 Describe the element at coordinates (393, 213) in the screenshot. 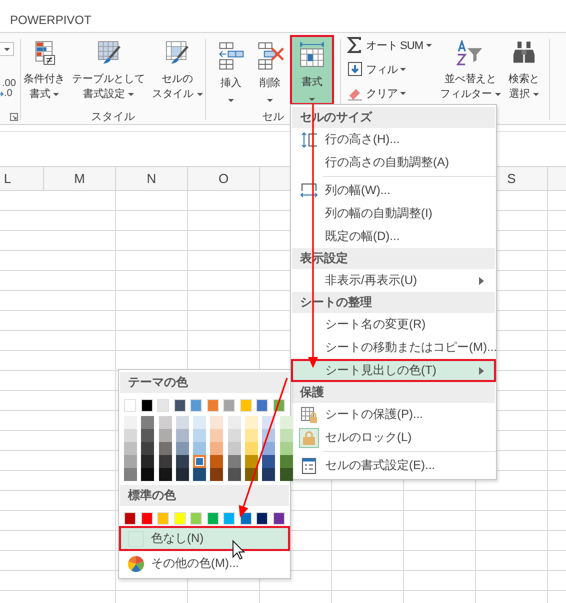

I see `menu-item: 列の幅の自動調整(I)` at that location.